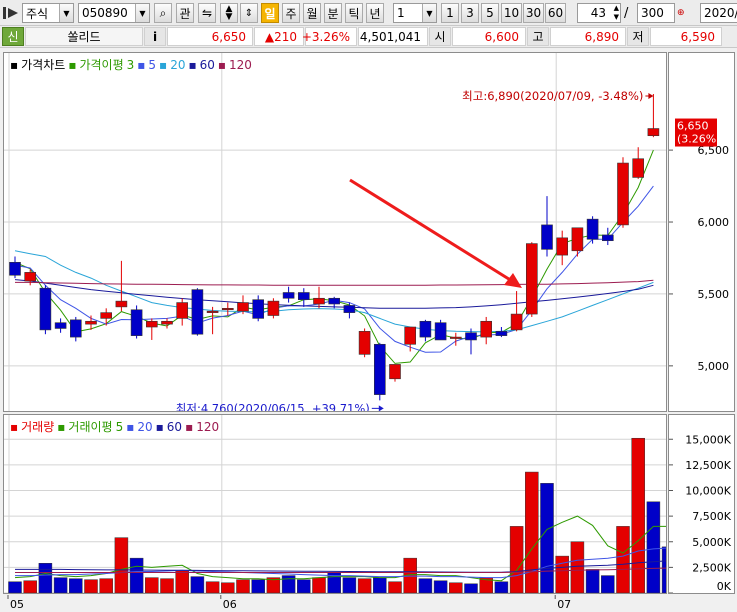 The image size is (737, 612). What do you see at coordinates (656, 13) in the screenshot?
I see `count-total-input: 300` at bounding box center [656, 13].